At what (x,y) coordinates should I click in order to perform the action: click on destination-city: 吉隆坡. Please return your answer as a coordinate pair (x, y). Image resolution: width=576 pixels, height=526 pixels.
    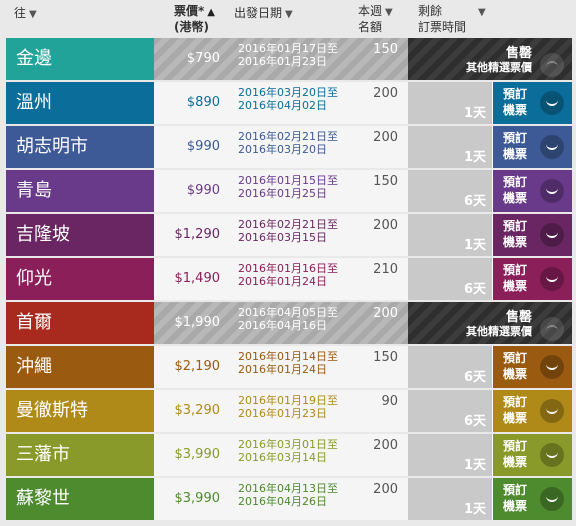
    Looking at the image, I should click on (80, 235).